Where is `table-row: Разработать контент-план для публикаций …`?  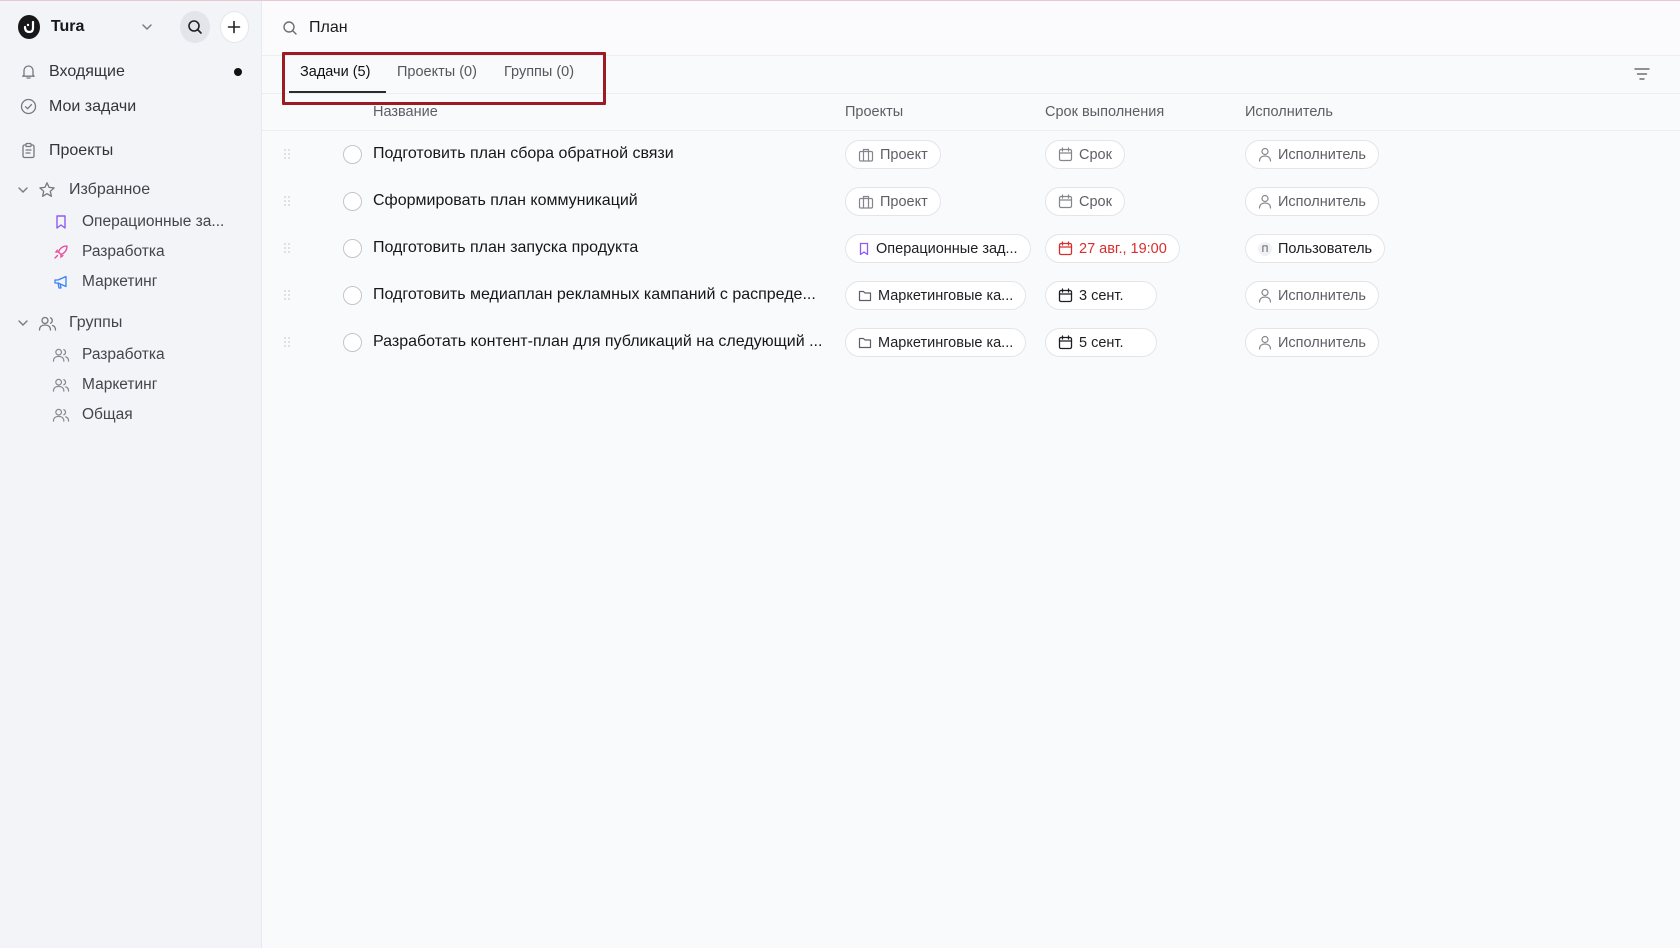 table-row: Разработать контент-план для публикаций … is located at coordinates (971, 342).